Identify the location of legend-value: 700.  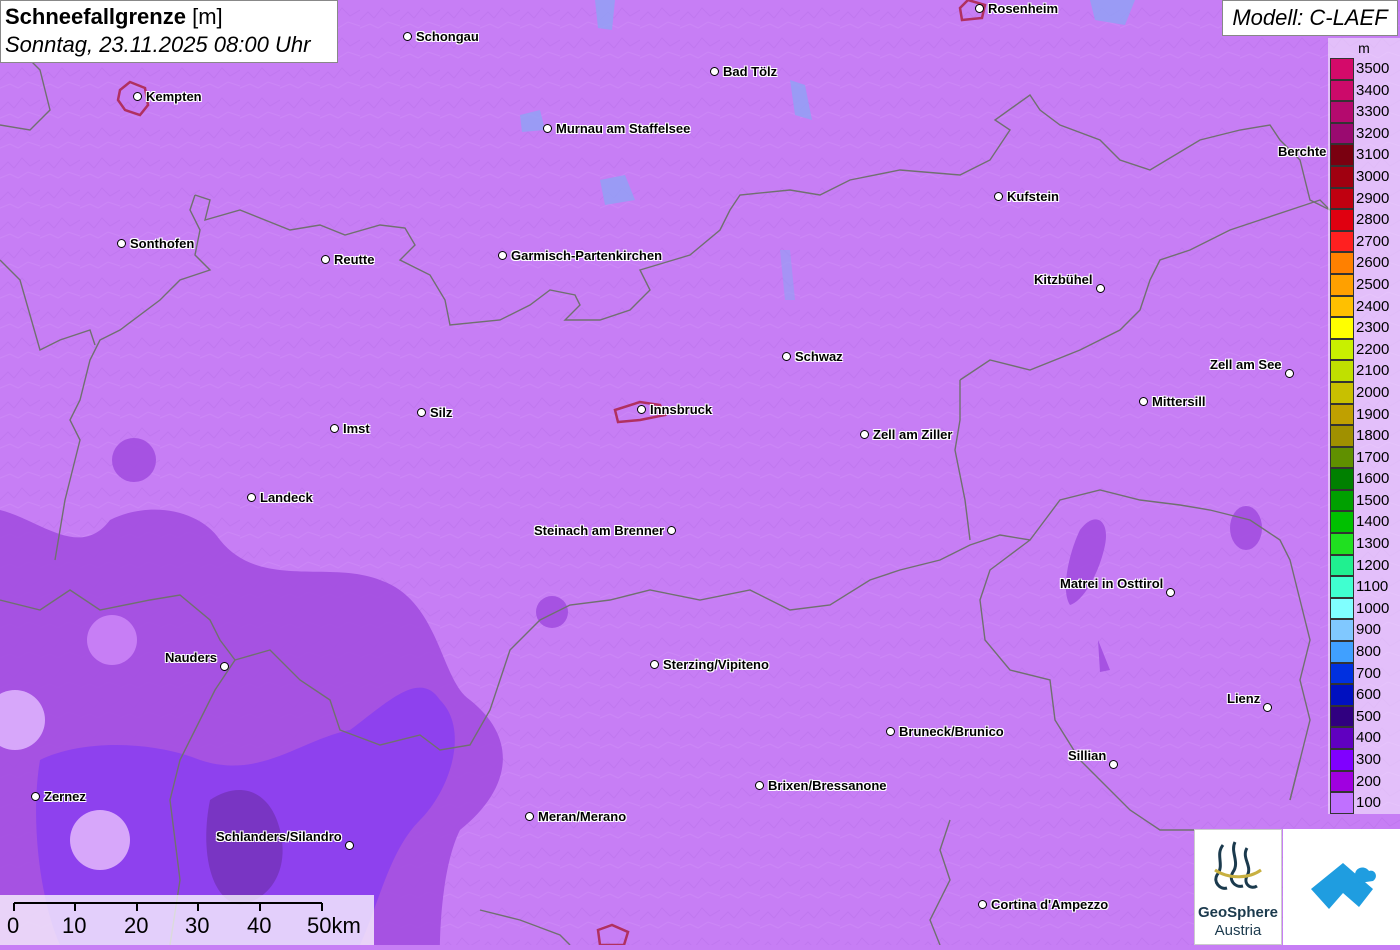
(1369, 673).